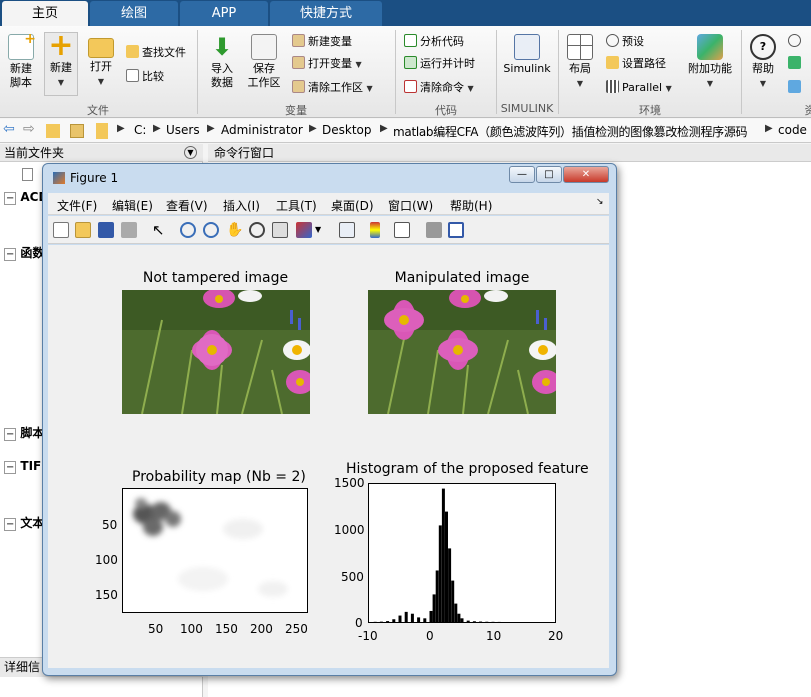 This screenshot has width=811, height=697. I want to click on layout-button: 布局 ▼, so click(580, 62).